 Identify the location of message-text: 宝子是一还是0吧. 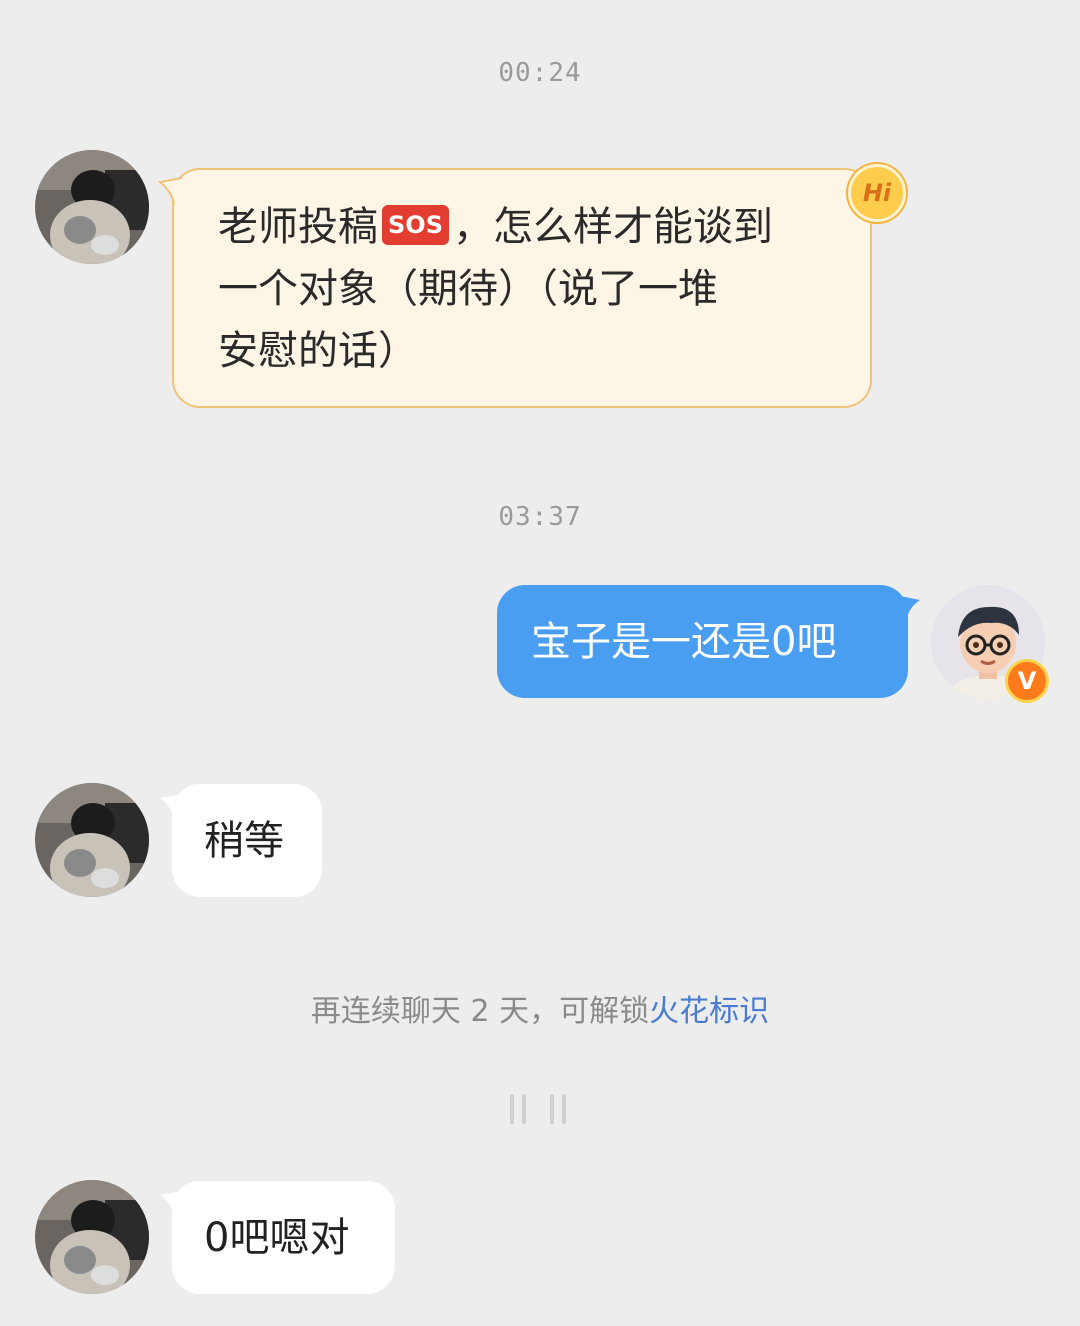
(684, 641).